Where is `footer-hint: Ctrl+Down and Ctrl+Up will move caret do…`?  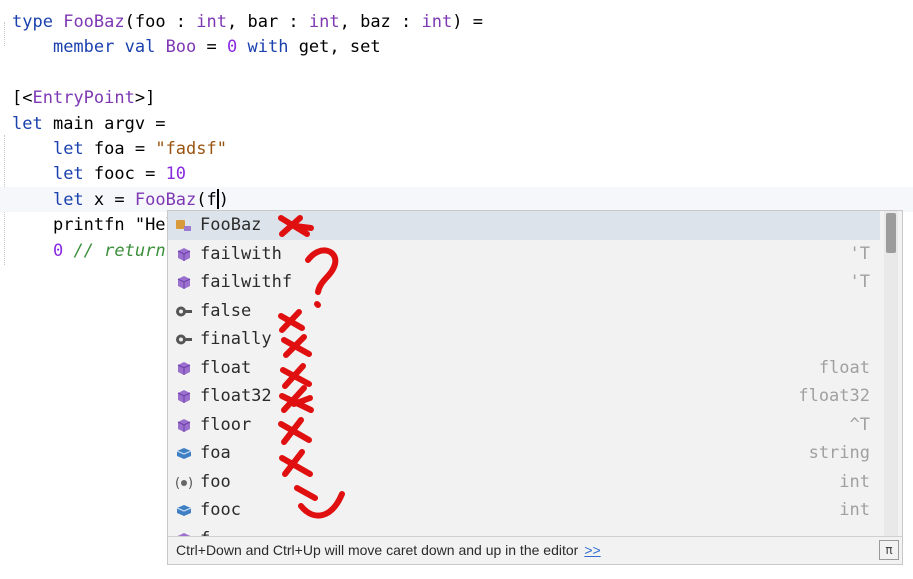
footer-hint: Ctrl+Down and Ctrl+Up will move caret do… is located at coordinates (377, 550).